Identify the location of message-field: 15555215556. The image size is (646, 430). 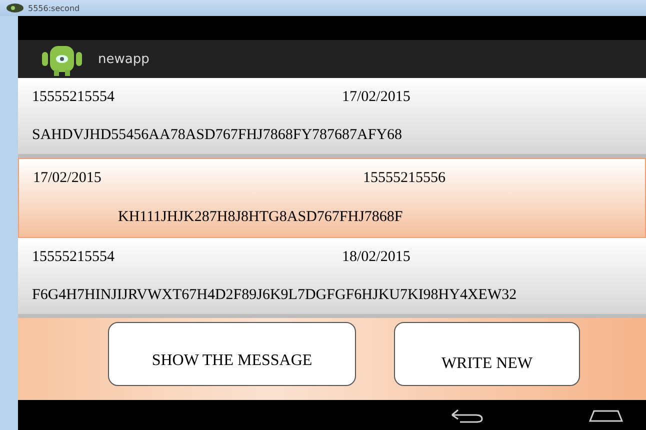
(404, 178).